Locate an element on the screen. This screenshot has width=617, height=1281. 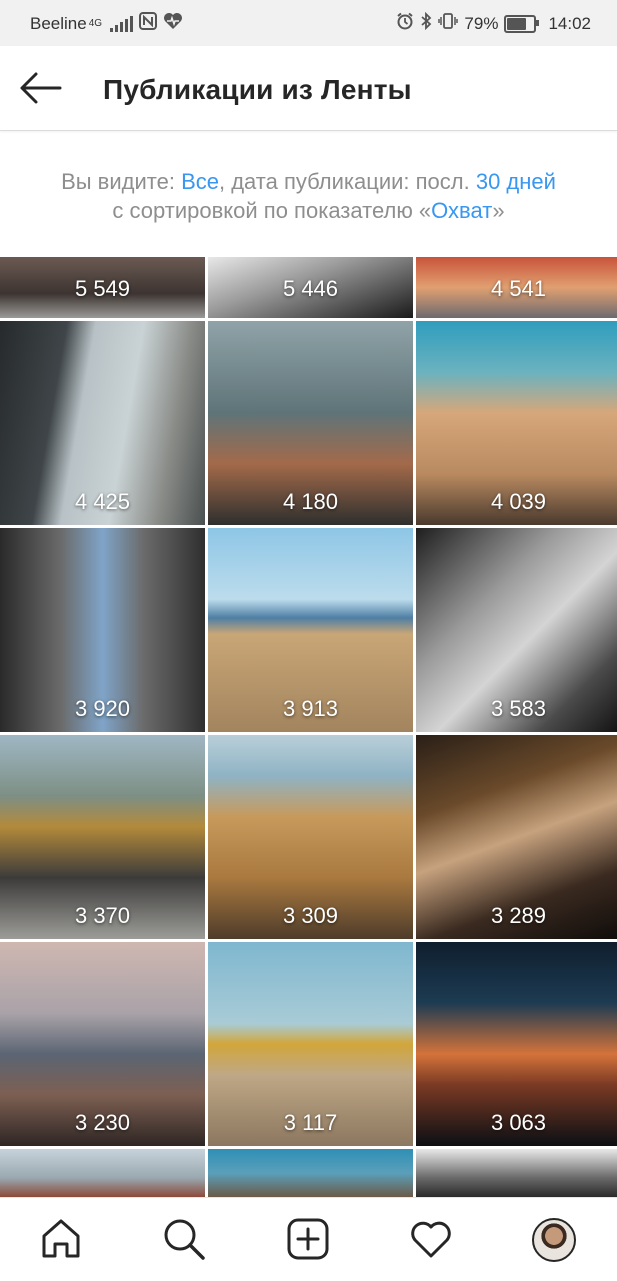
battery-level is located at coordinates (517, 23).